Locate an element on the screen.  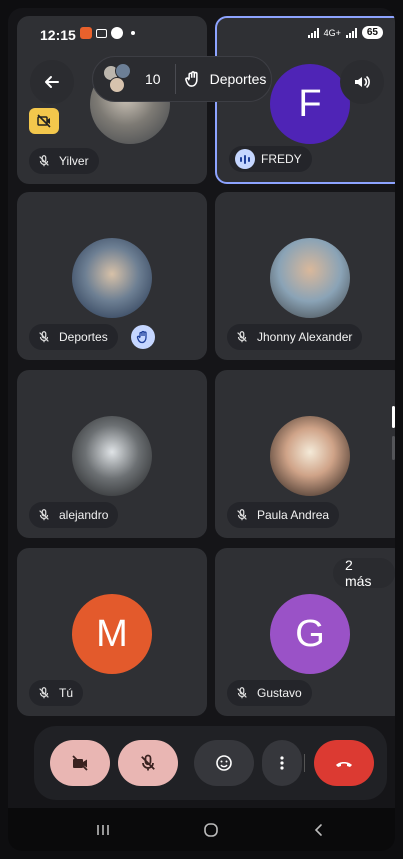
home-icon is located at coordinates (211, 830).